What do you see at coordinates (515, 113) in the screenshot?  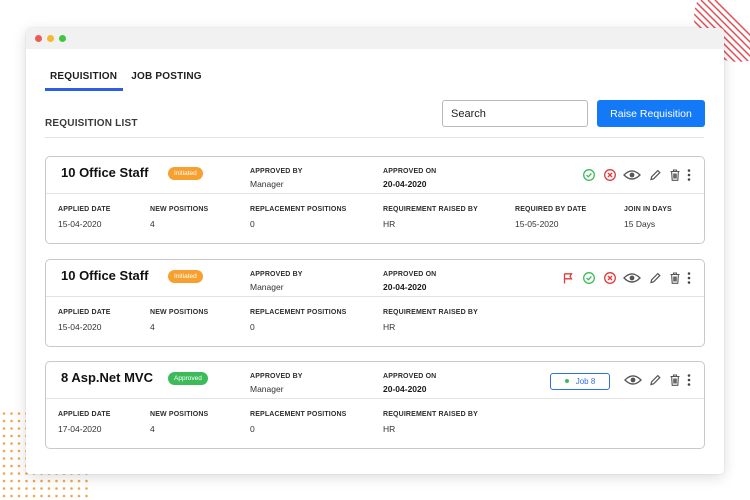 I see `search-input` at bounding box center [515, 113].